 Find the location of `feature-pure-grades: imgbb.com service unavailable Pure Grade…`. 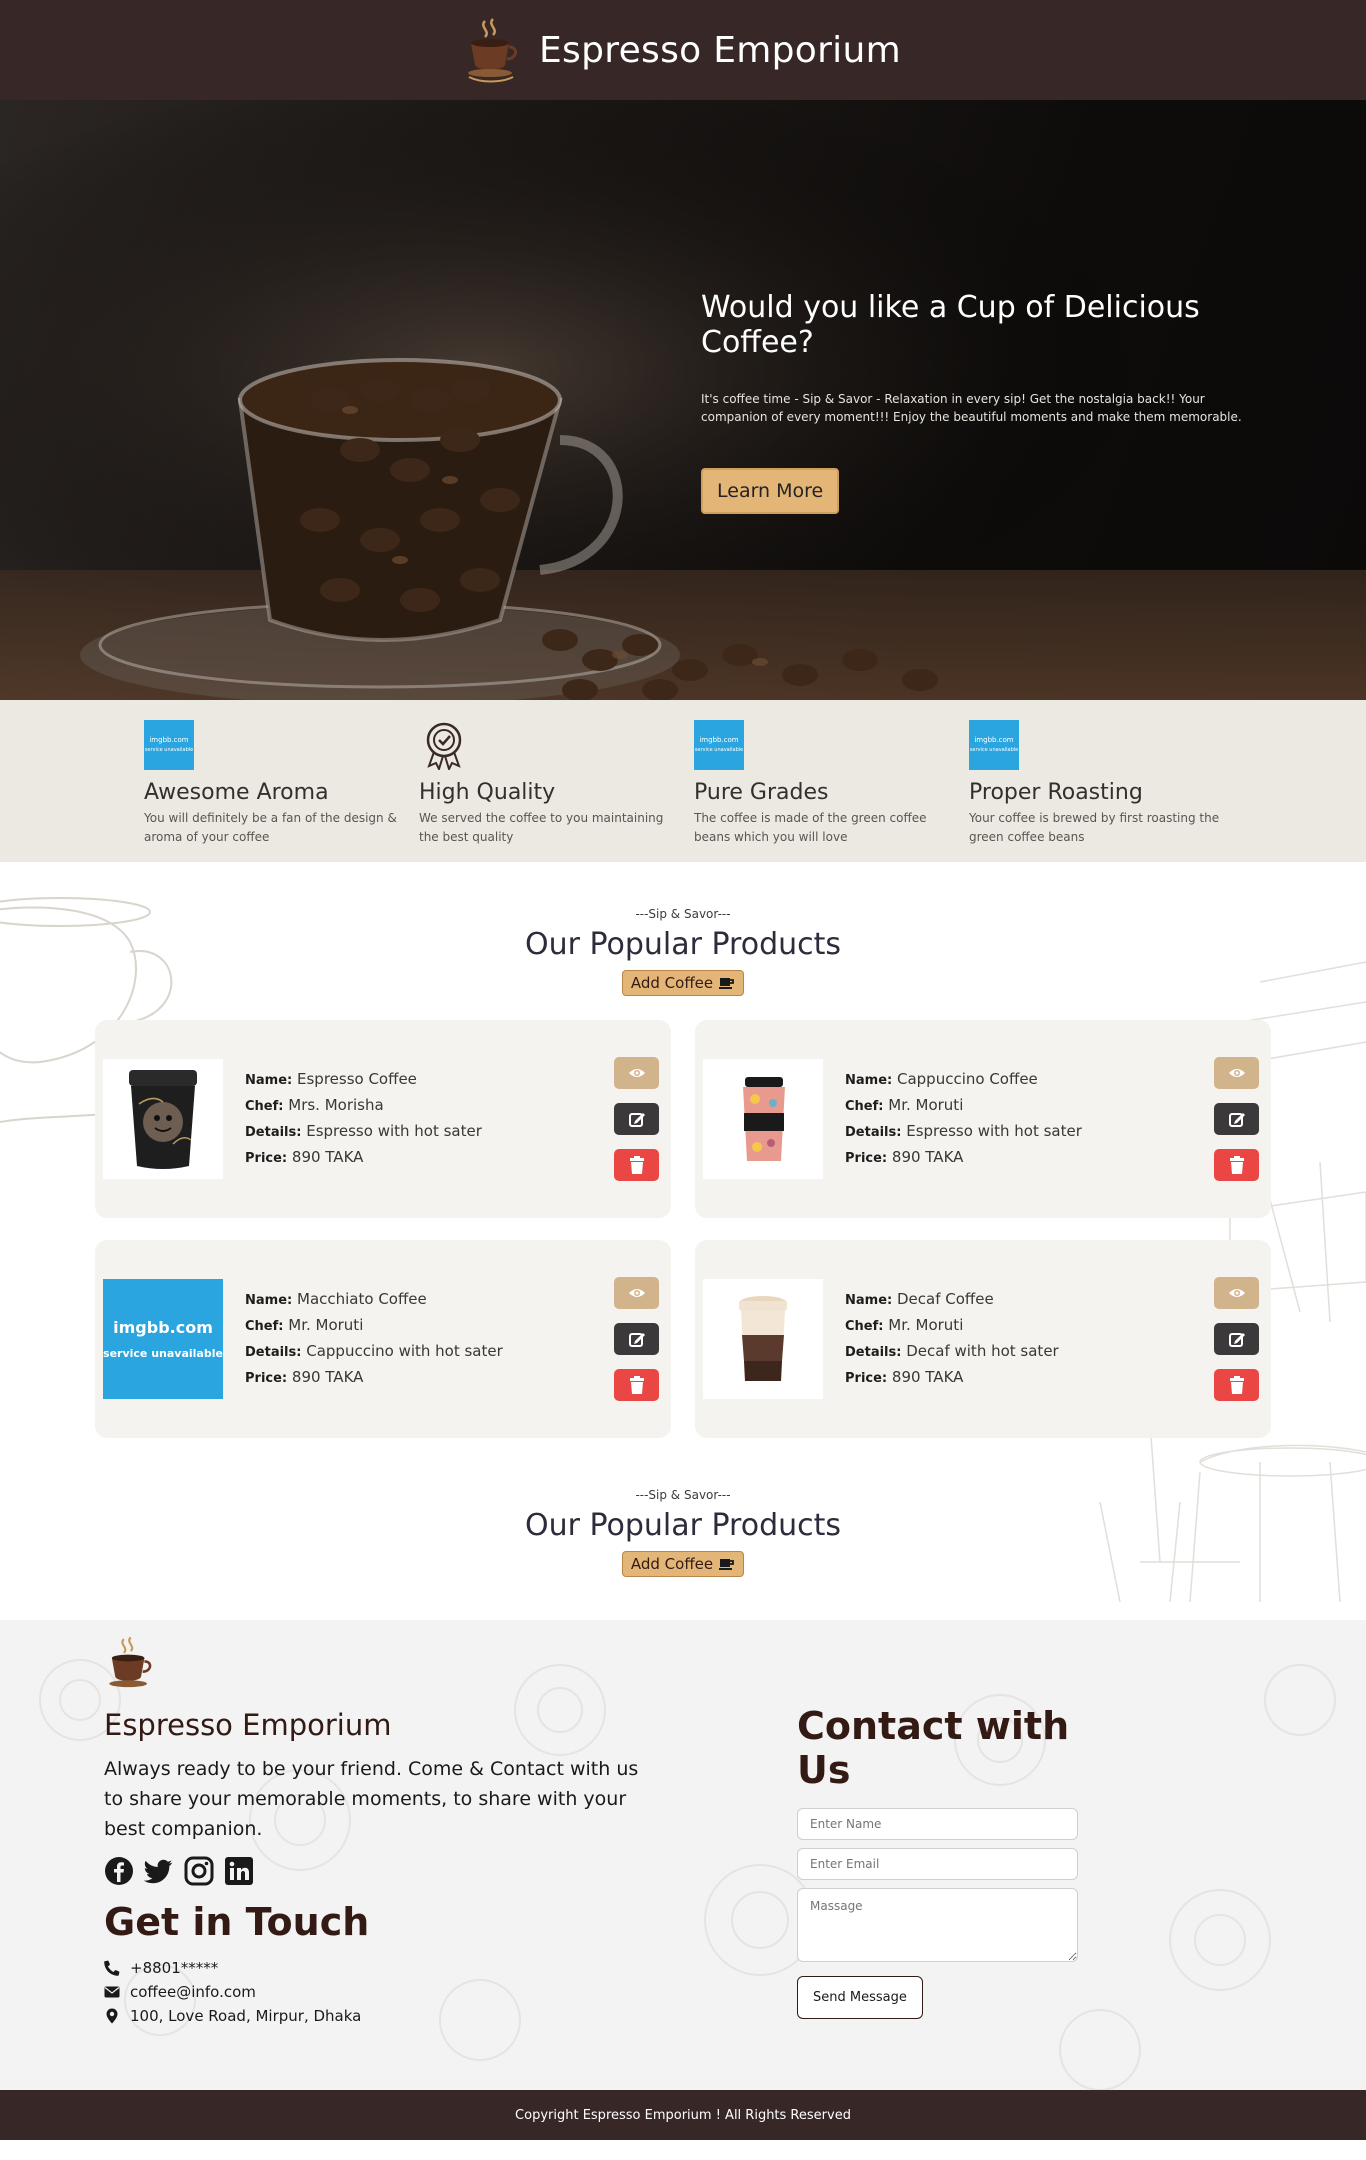

feature-pure-grades: imgbb.com service unavailable Pure Grade… is located at coordinates (831, 791).